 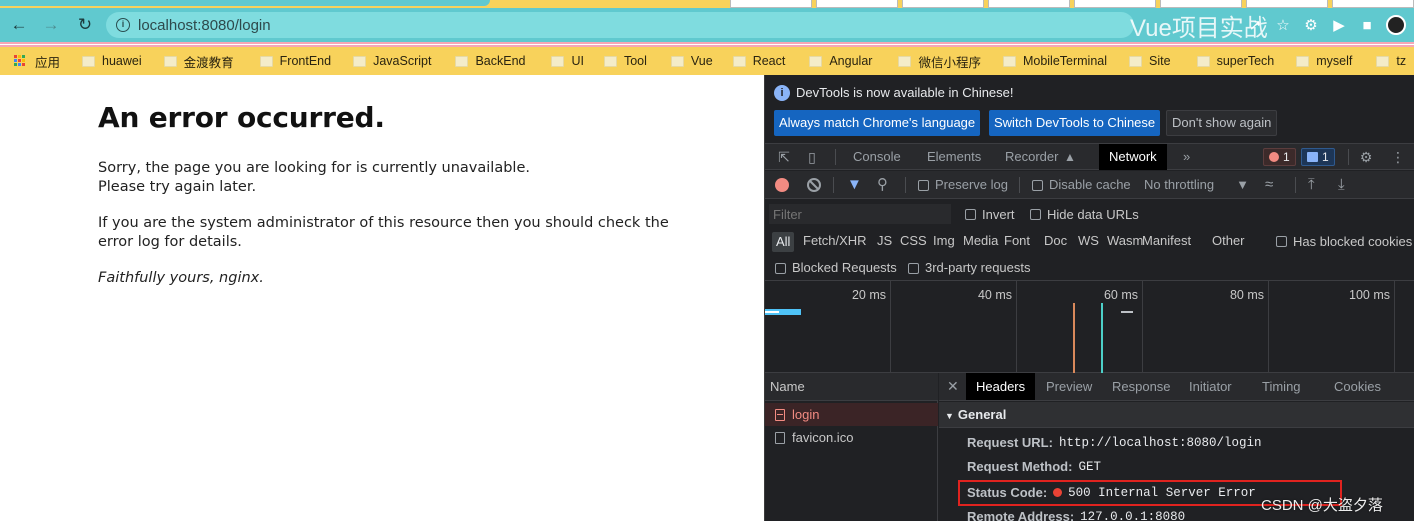 I want to click on site-info-icon: i, so click(x=123, y=25).